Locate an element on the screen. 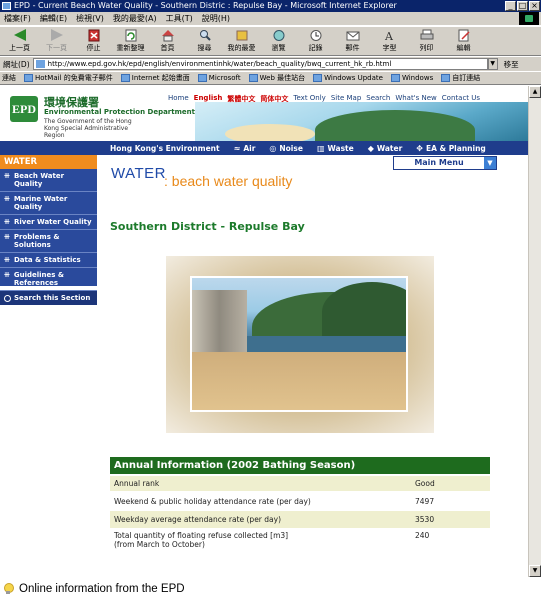 This screenshot has width=541, height=600. stop-button: 停止 is located at coordinates (93, 40).